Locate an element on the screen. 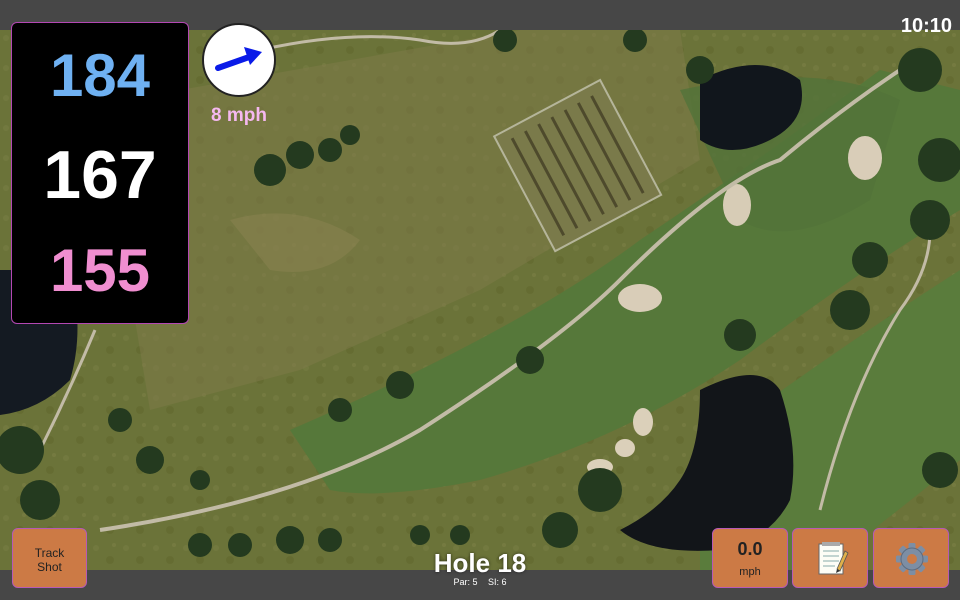 Image resolution: width=960 pixels, height=600 pixels. notepad-icon is located at coordinates (833, 558).